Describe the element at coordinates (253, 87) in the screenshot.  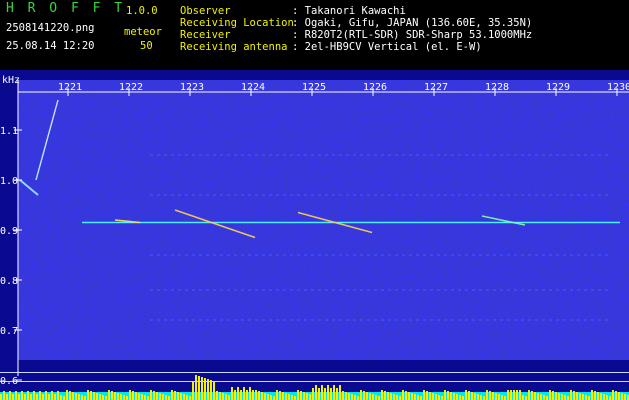
I see `x-tick-label: 1224` at that location.